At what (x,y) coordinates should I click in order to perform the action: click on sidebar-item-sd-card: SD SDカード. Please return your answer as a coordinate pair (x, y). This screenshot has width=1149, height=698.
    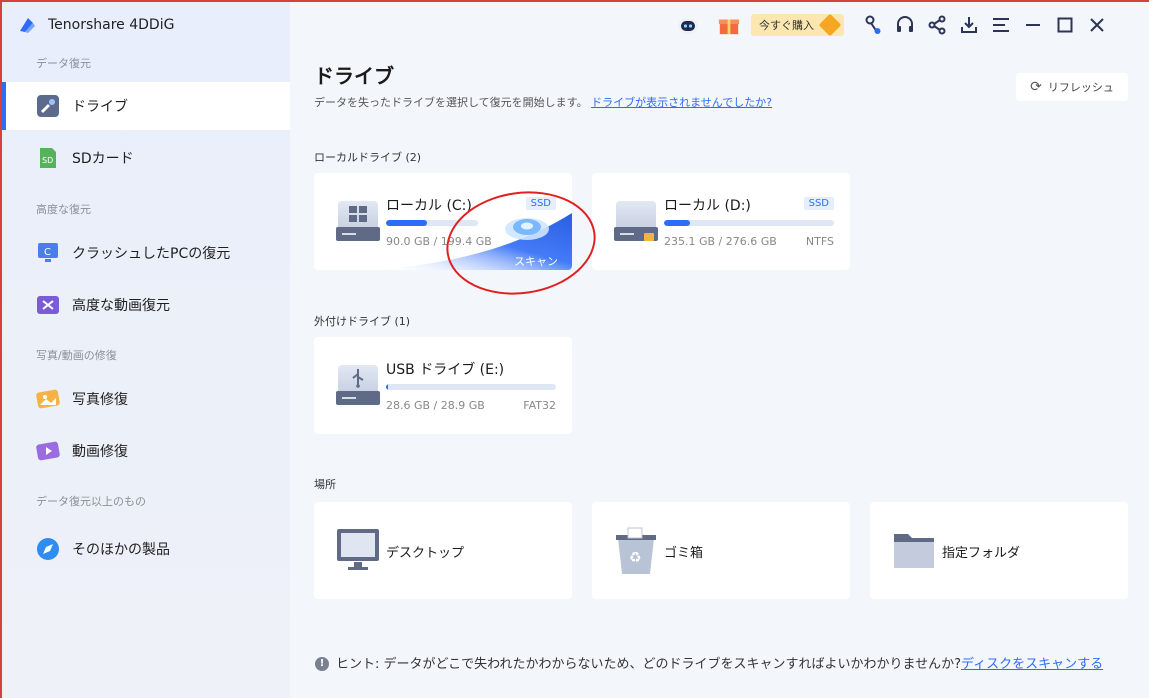
    Looking at the image, I should click on (146, 158).